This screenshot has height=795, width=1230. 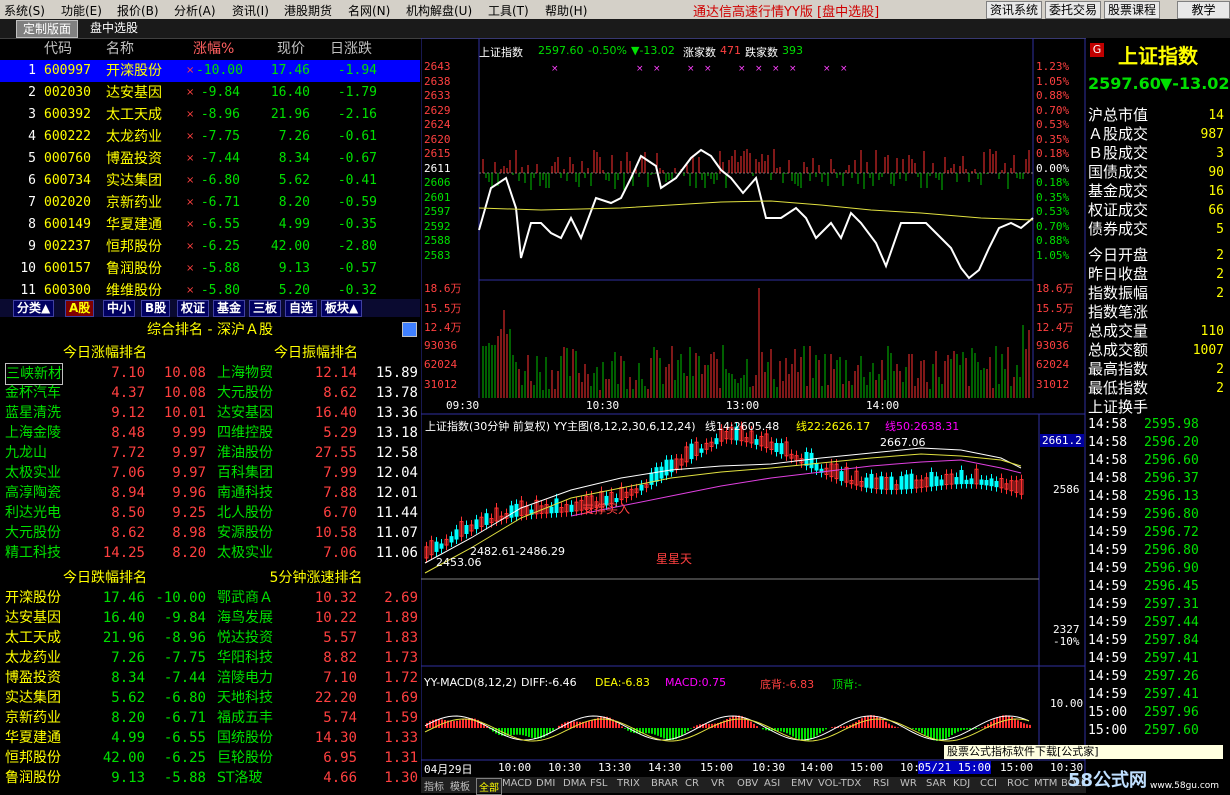 I want to click on indicator-tab: ASI, so click(x=772, y=783).